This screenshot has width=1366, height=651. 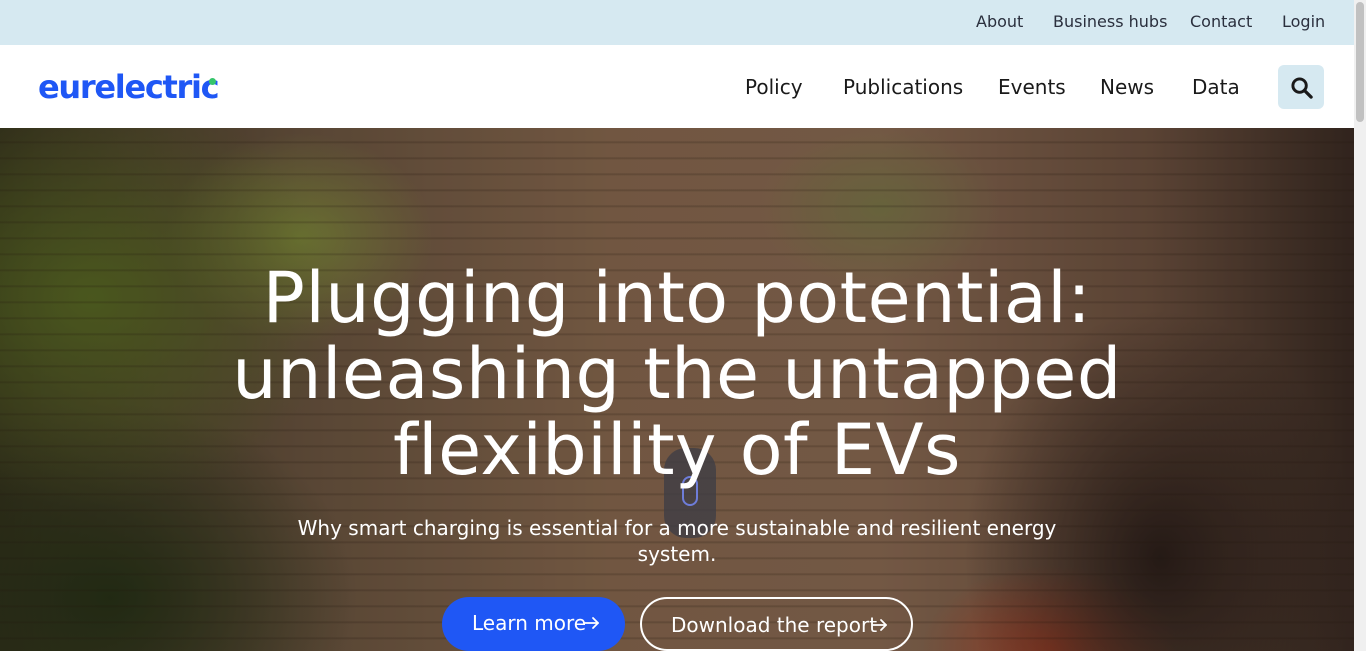 I want to click on search-icon, so click(x=1302, y=88).